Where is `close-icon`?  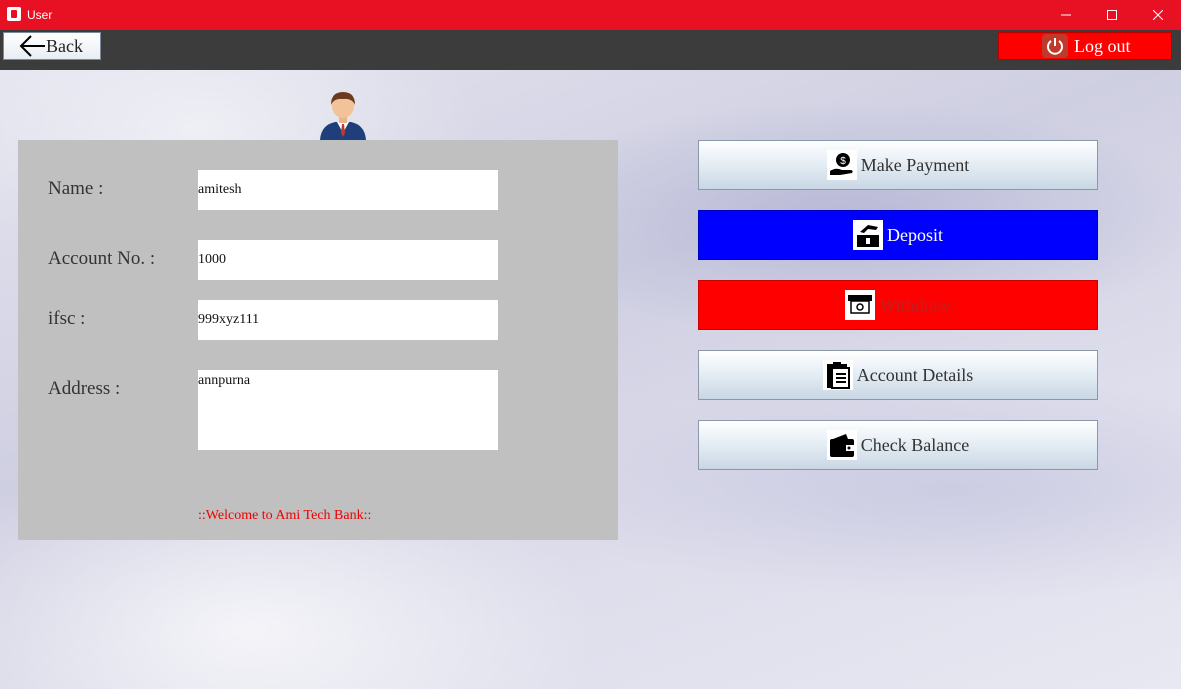 close-icon is located at coordinates (1158, 15).